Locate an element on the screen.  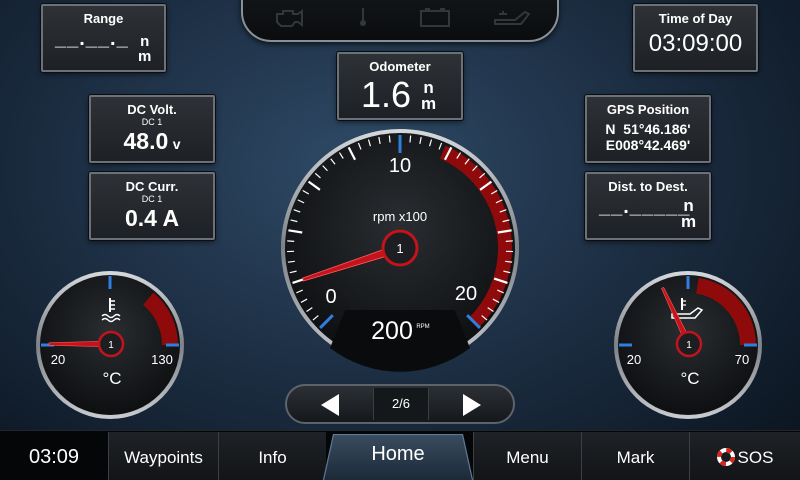
lifebuoy-icon is located at coordinates (725, 457).